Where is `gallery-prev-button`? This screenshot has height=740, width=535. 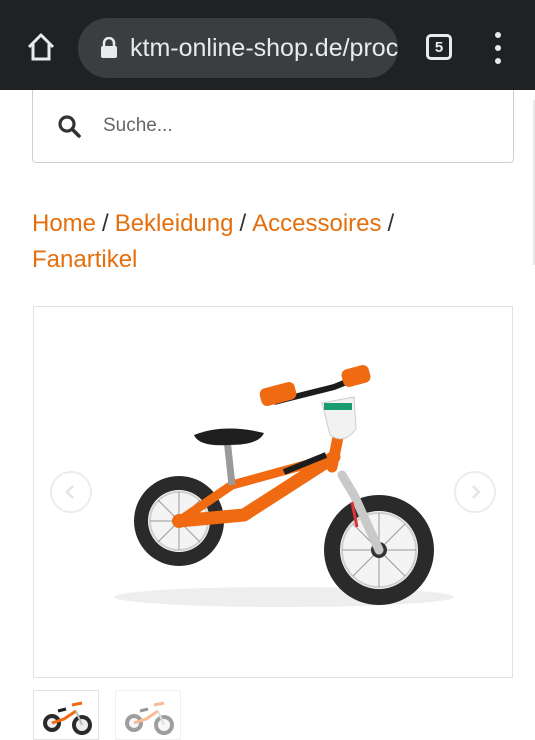 gallery-prev-button is located at coordinates (71, 492).